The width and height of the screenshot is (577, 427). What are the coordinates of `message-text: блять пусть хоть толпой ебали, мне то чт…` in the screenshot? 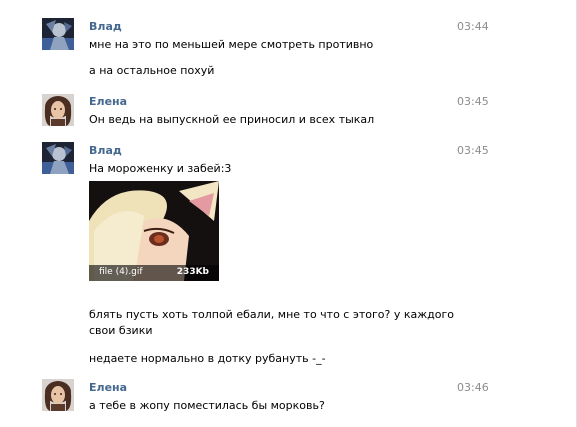 It's located at (272, 322).